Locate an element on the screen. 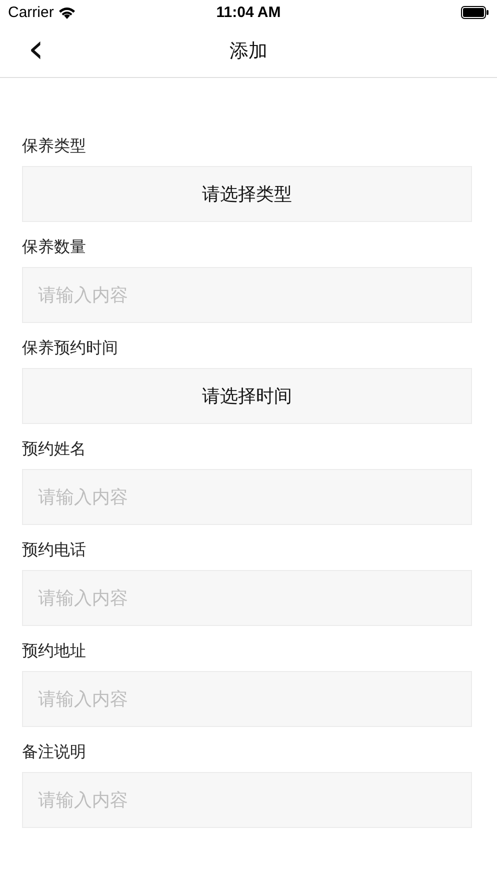  field-label: 预约姓名 is located at coordinates (54, 449).